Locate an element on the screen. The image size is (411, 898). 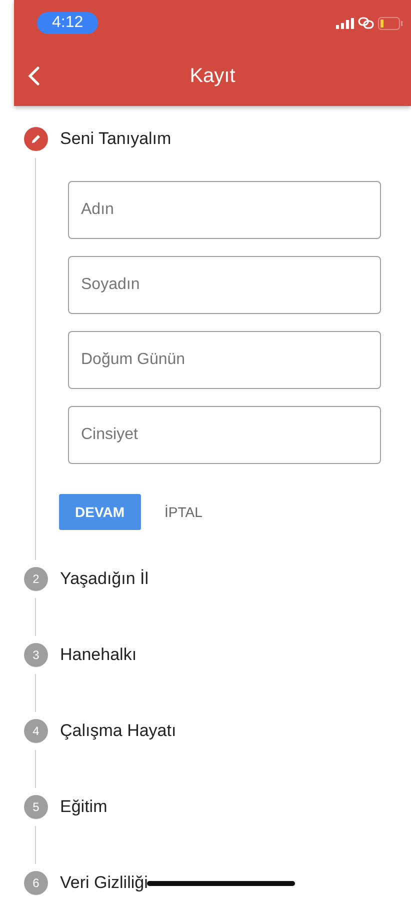
step-number: 5 is located at coordinates (36, 807).